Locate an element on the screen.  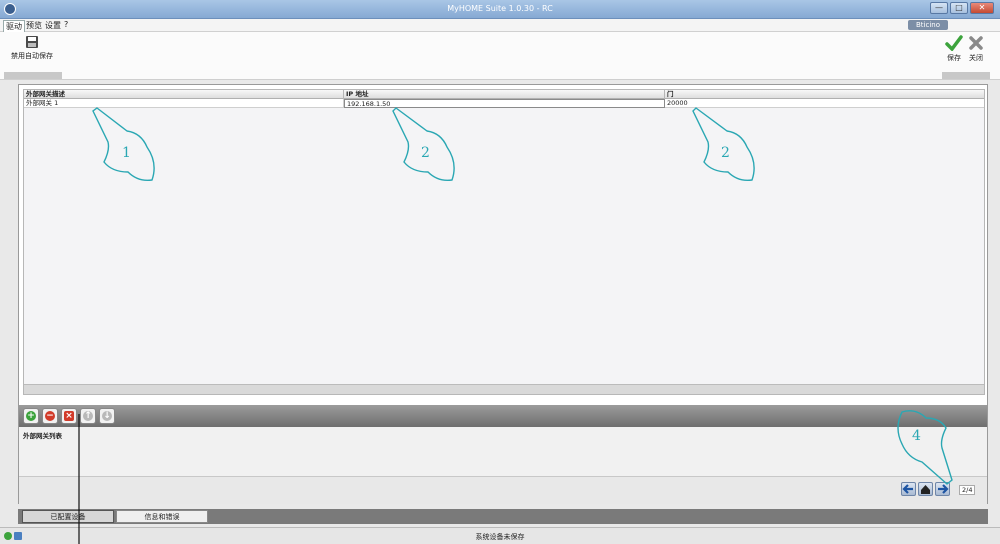
home-button is located at coordinates (925, 489).